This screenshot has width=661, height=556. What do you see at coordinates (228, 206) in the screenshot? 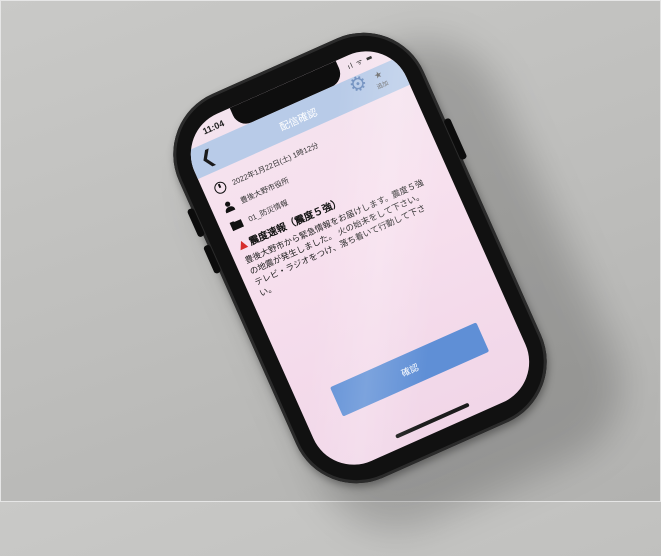
I see `person-icon` at bounding box center [228, 206].